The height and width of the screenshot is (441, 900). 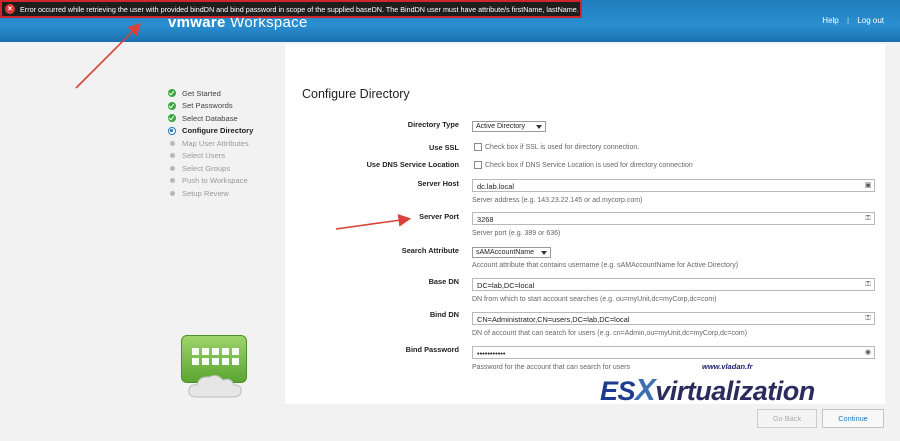 I want to click on directory-type-label: Directory Type, so click(x=433, y=124).